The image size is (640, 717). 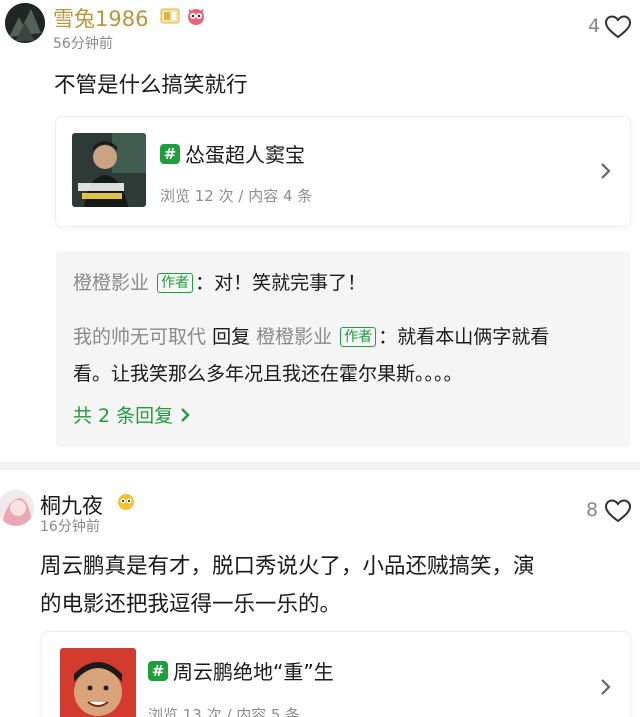 I want to click on user-name: 雪兔1986, so click(x=100, y=18).